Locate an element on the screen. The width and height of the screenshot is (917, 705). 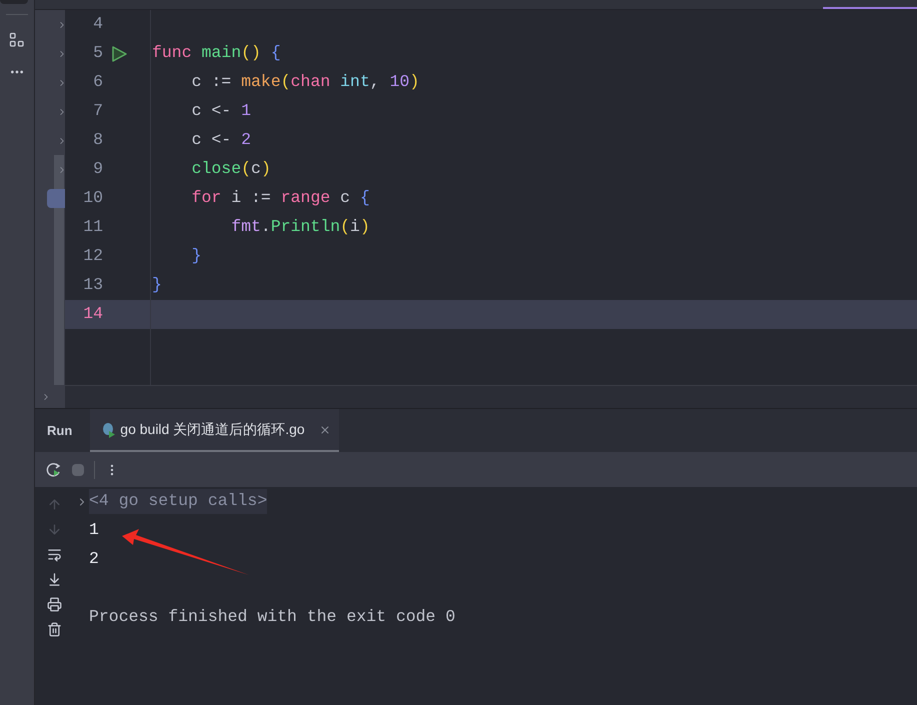
line-number: 6 is located at coordinates (97, 82).